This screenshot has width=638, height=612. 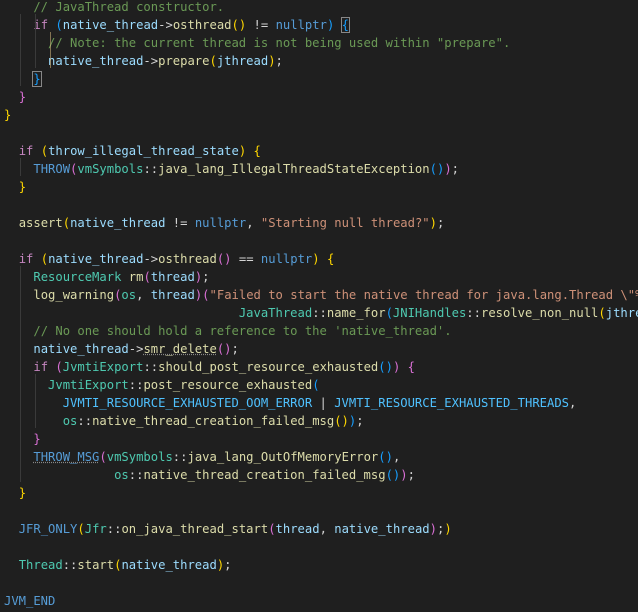 What do you see at coordinates (319, 61) in the screenshot?
I see `code-line: native_thread->prepare(jthread);` at bounding box center [319, 61].